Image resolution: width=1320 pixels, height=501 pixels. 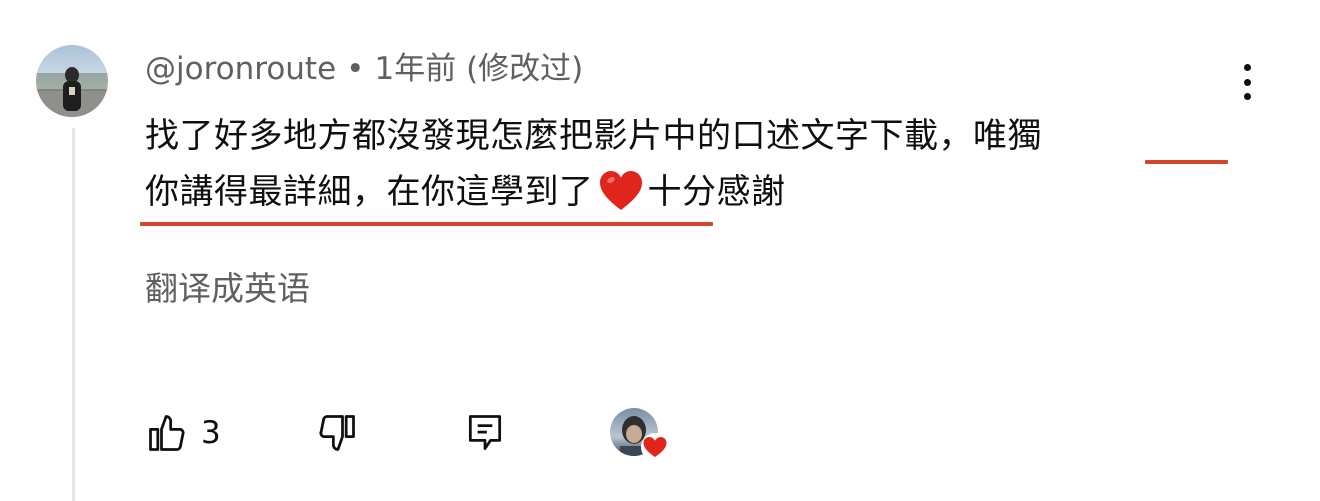 I want to click on comment-header: @joronroute • 1年前 (修改过), so click(x=364, y=69).